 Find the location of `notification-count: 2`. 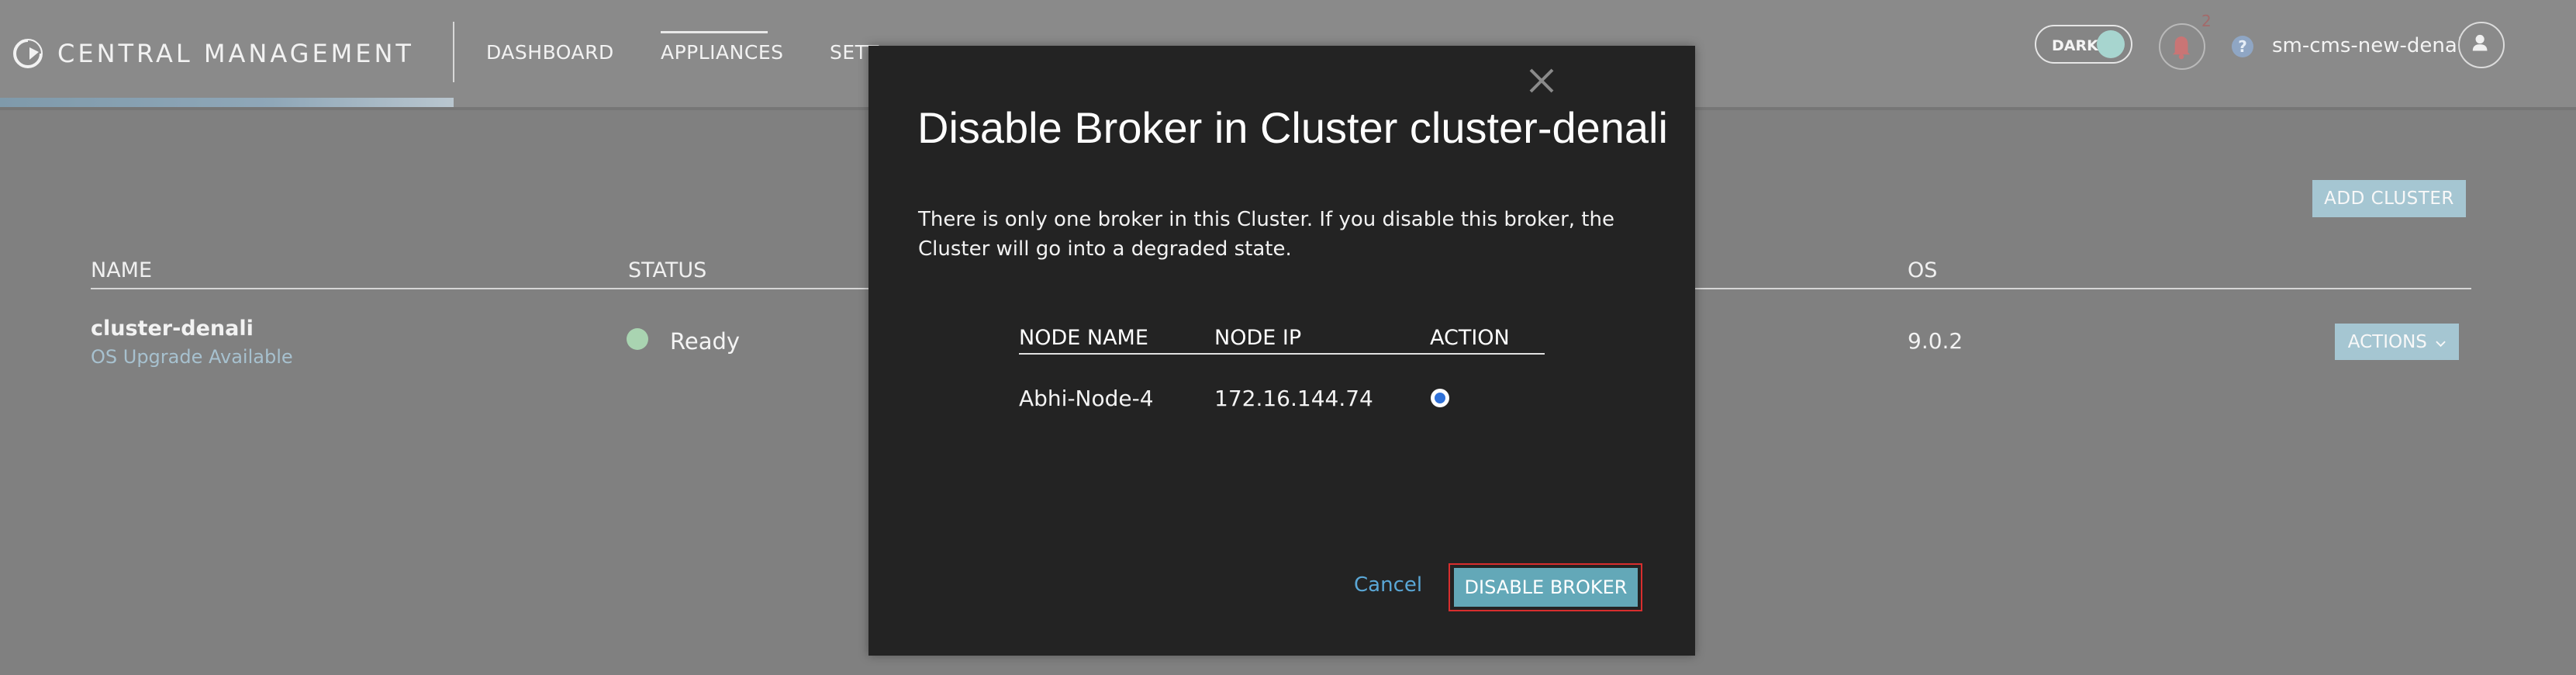

notification-count: 2 is located at coordinates (2207, 21).